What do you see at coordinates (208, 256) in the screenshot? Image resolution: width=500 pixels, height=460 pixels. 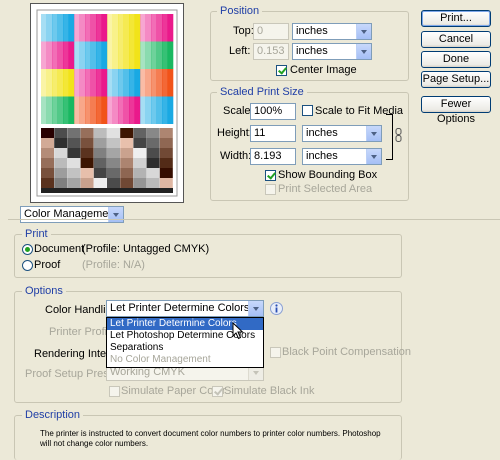 I see `print-group` at bounding box center [208, 256].